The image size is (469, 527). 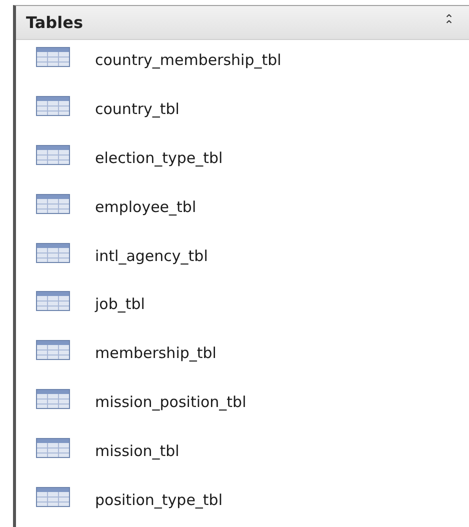 I want to click on table-name: membership_tbl, so click(x=155, y=353).